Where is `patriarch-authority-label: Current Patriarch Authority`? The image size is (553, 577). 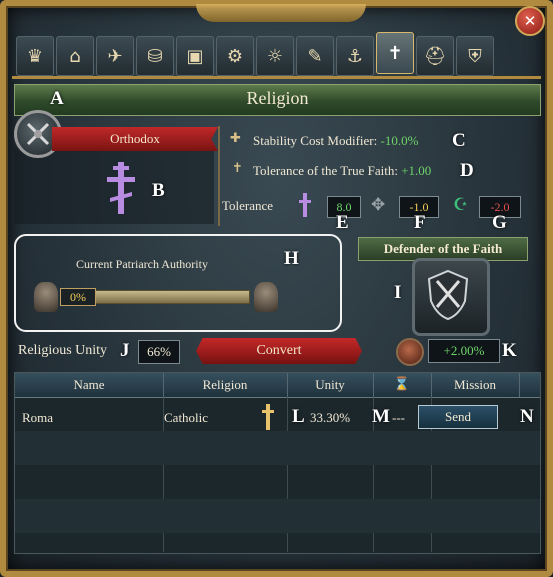
patriarch-authority-label: Current Patriarch Authority is located at coordinates (142, 264).